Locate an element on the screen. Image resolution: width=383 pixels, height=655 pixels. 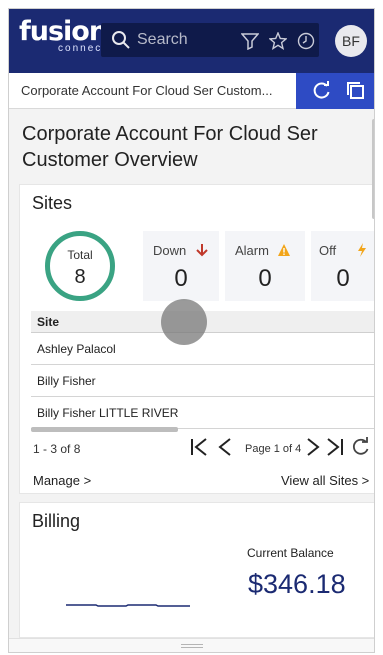
alarm-value: 0 is located at coordinates (265, 278).